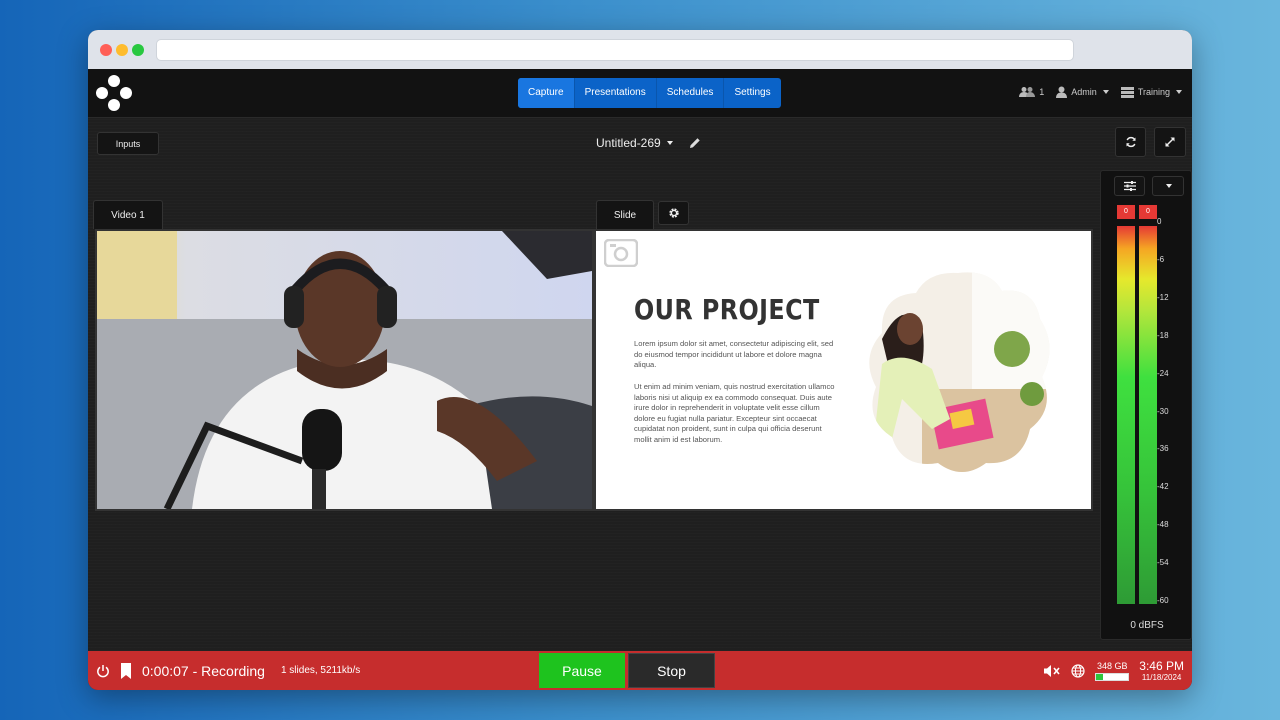 This screenshot has width=1280, height=720. Describe the element at coordinates (1163, 297) in the screenshot. I see `meter-scale-label: -12` at that location.